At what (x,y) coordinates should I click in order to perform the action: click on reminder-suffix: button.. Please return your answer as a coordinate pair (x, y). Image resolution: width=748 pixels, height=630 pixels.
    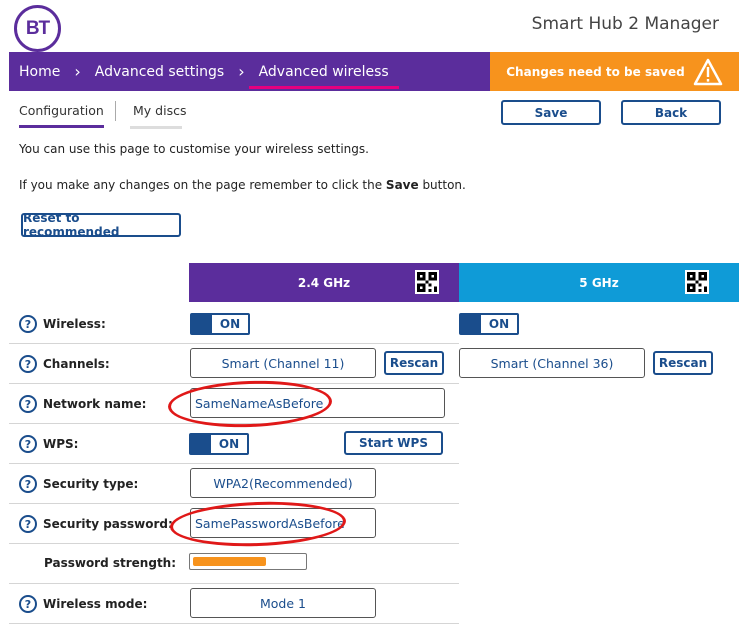
    Looking at the image, I should click on (442, 185).